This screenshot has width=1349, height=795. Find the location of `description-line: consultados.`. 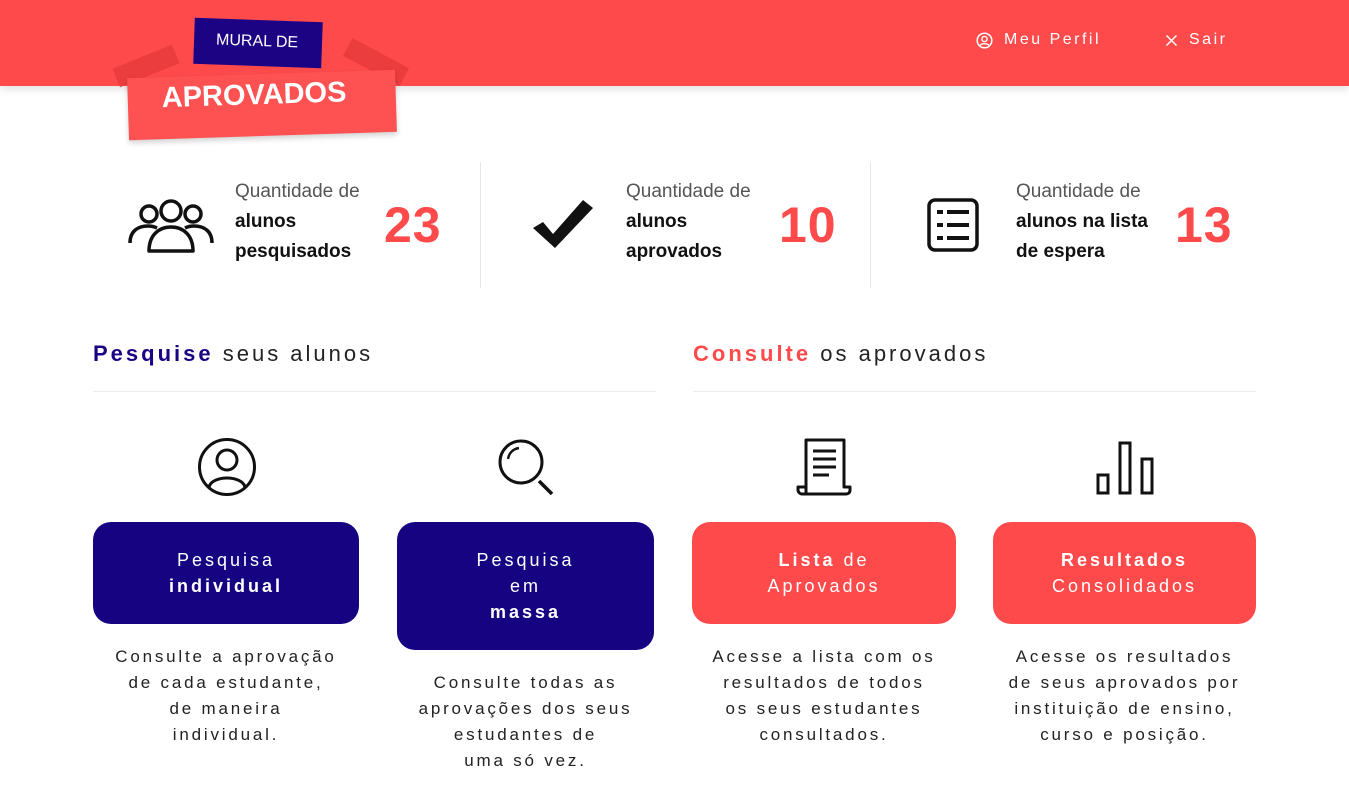

description-line: consultados. is located at coordinates (824, 734).